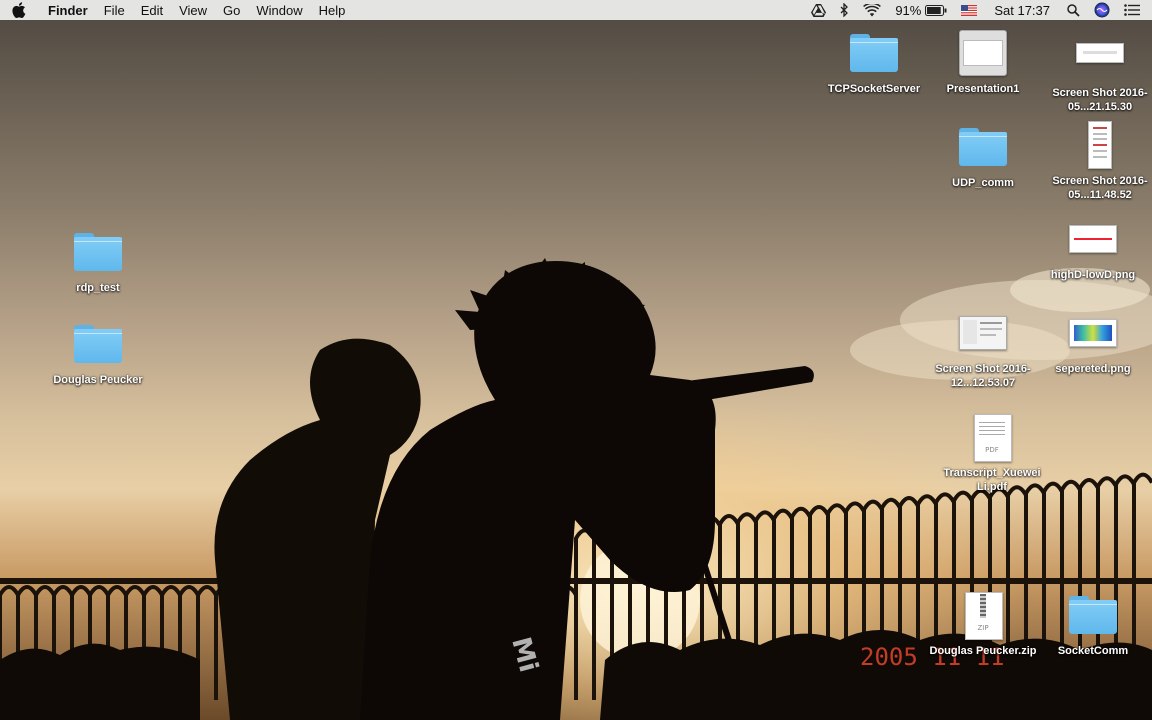  I want to click on battery-percent: 91%, so click(908, 10).